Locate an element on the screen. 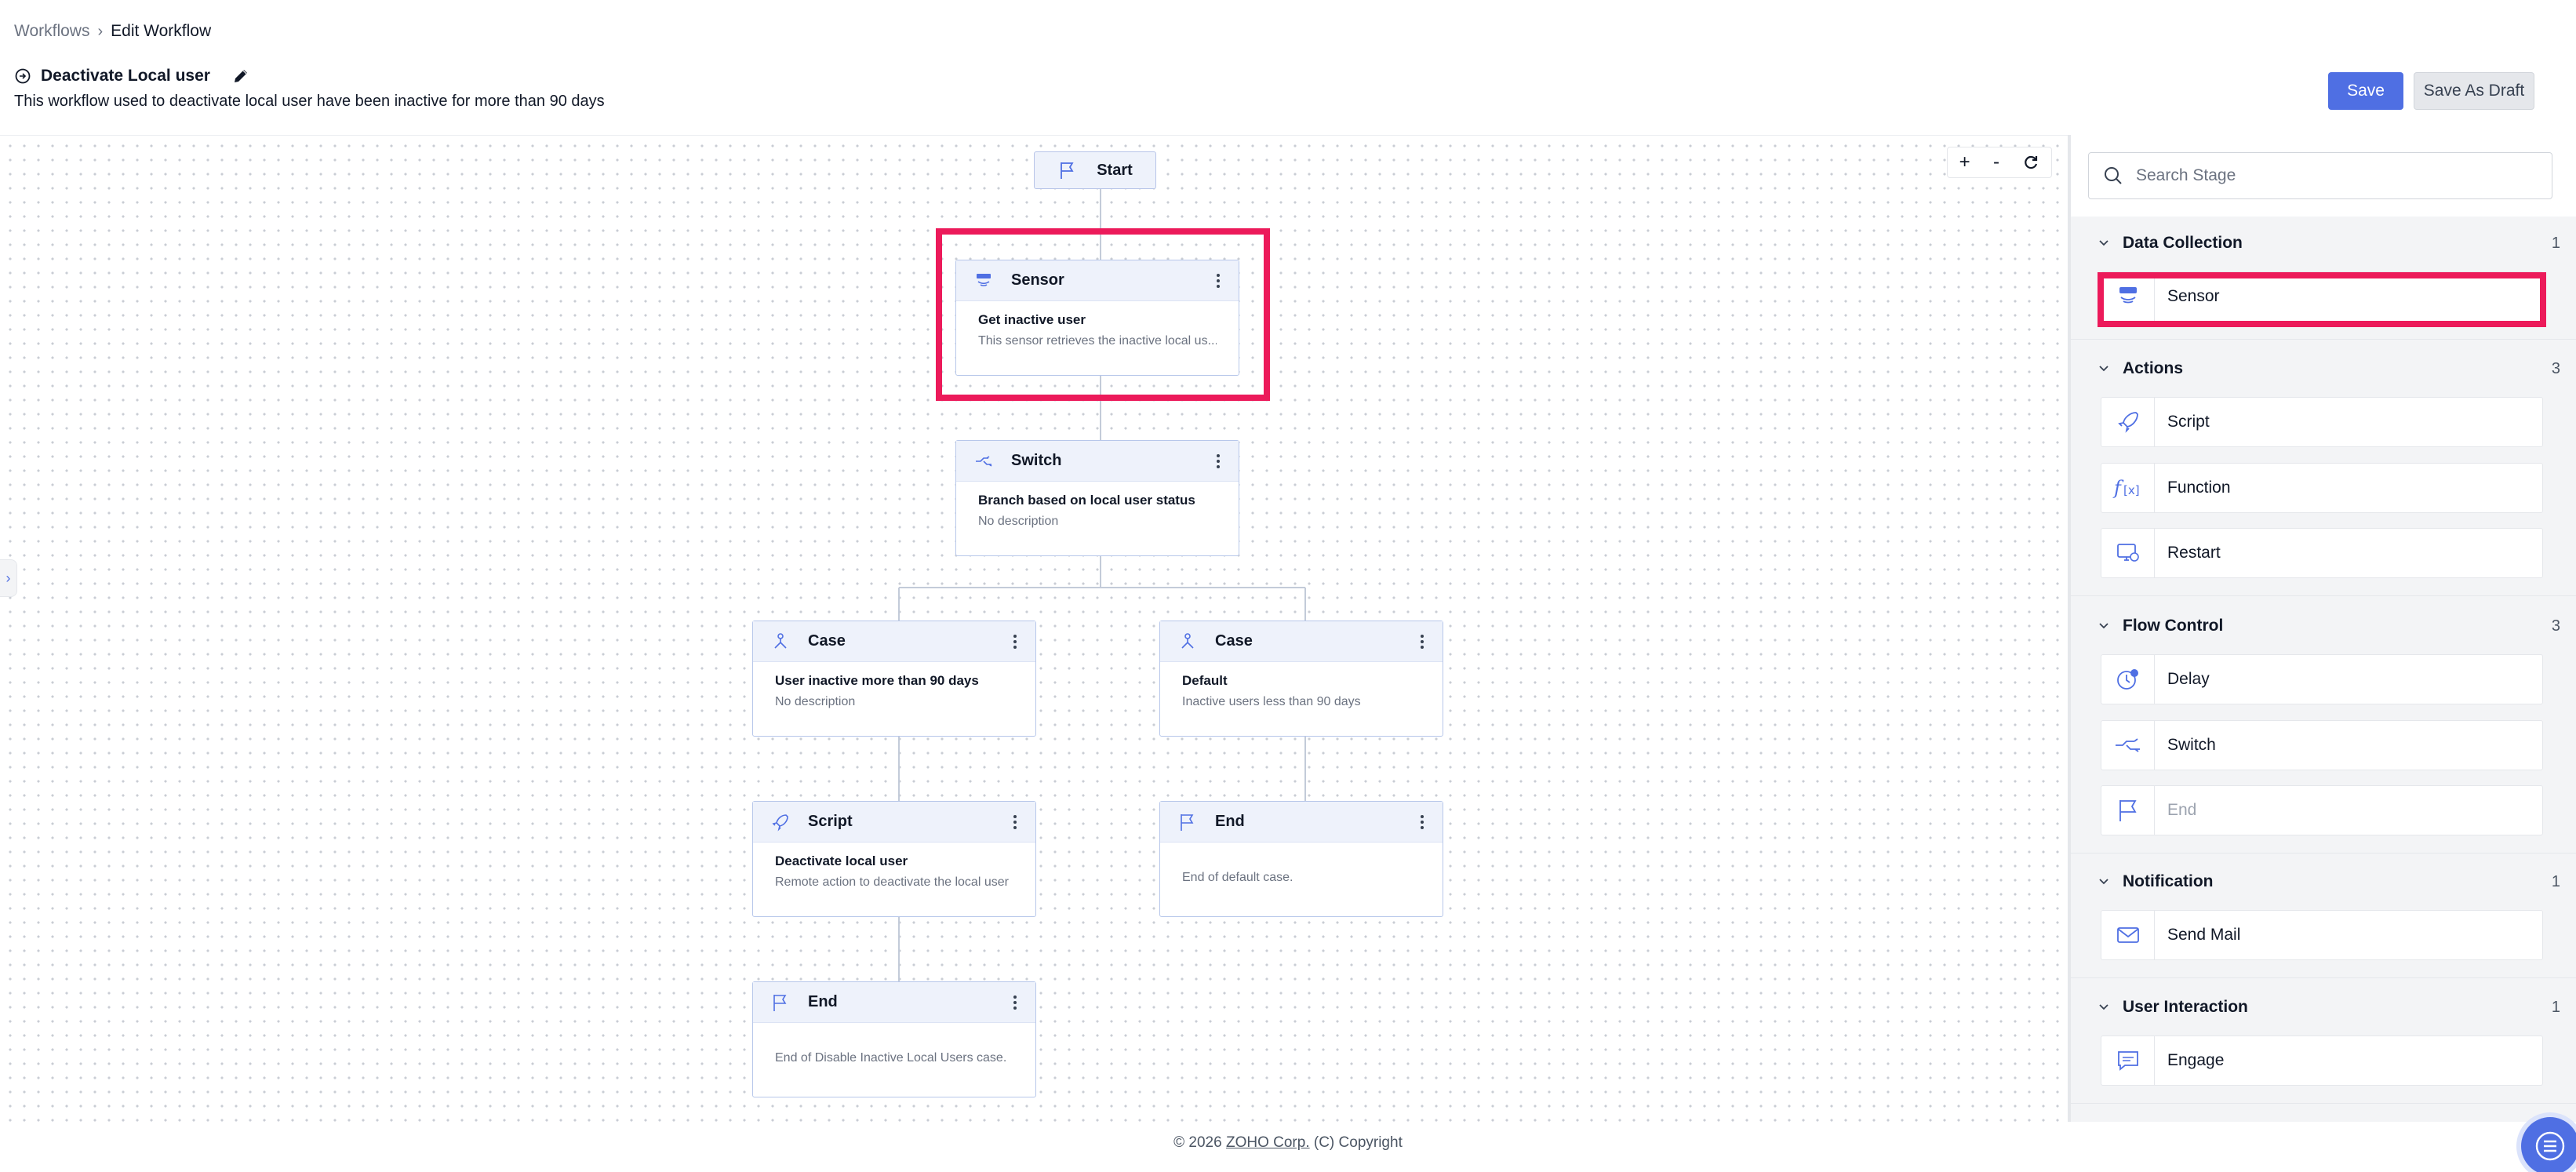 The image size is (2576, 1172). footer-company-link: ZOHO Corp. is located at coordinates (1268, 1142).